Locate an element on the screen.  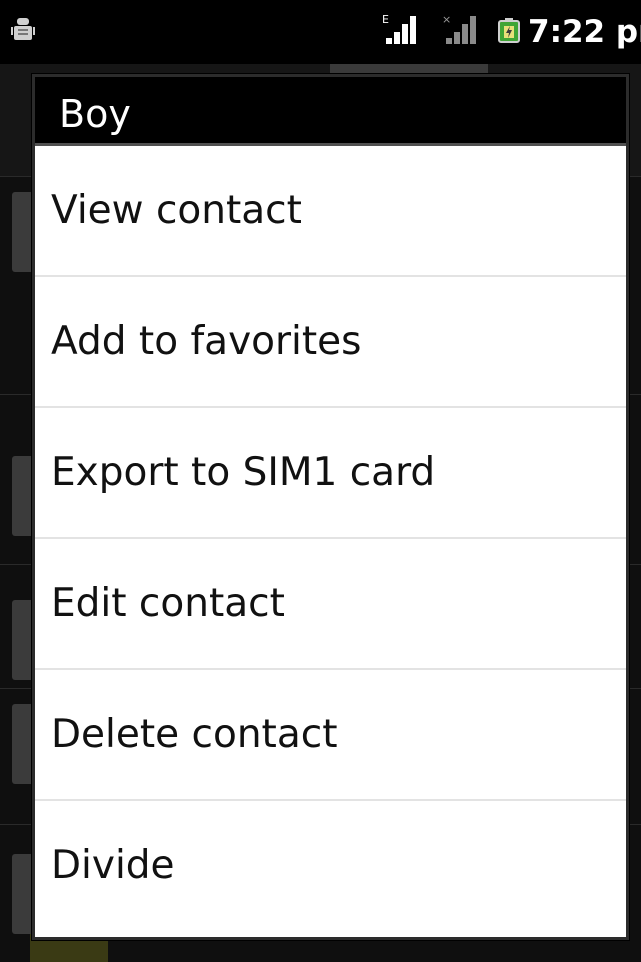
menu-item-view-contact: View contact is located at coordinates (330, 211).